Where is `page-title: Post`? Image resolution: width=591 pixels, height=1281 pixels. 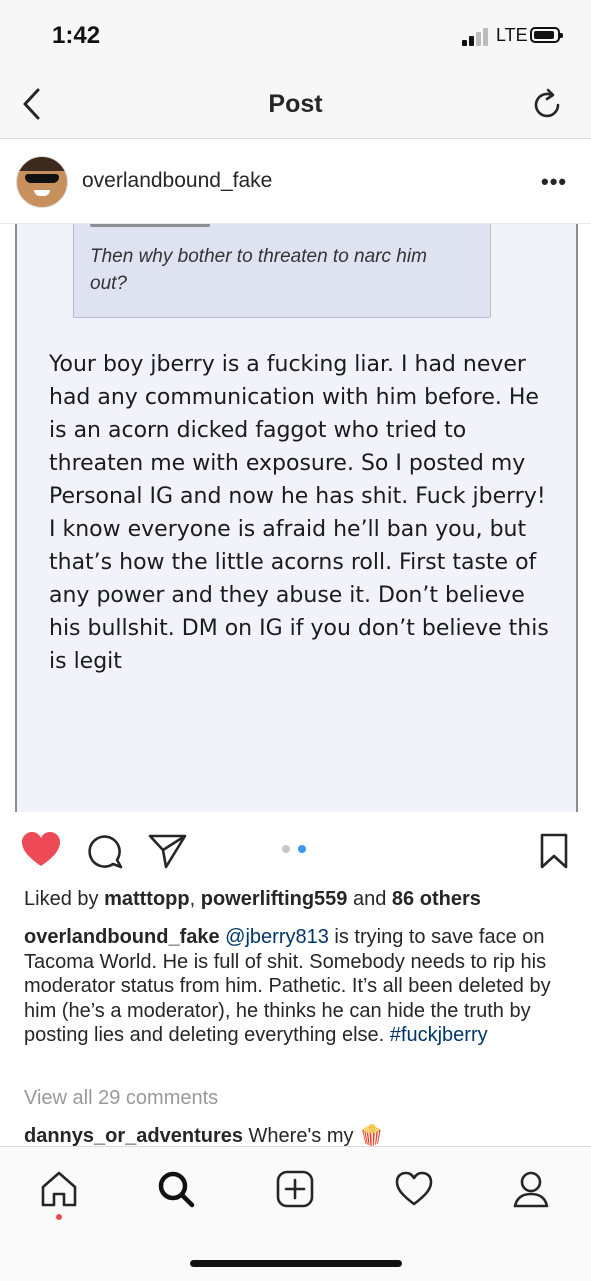
page-title: Post is located at coordinates (295, 104).